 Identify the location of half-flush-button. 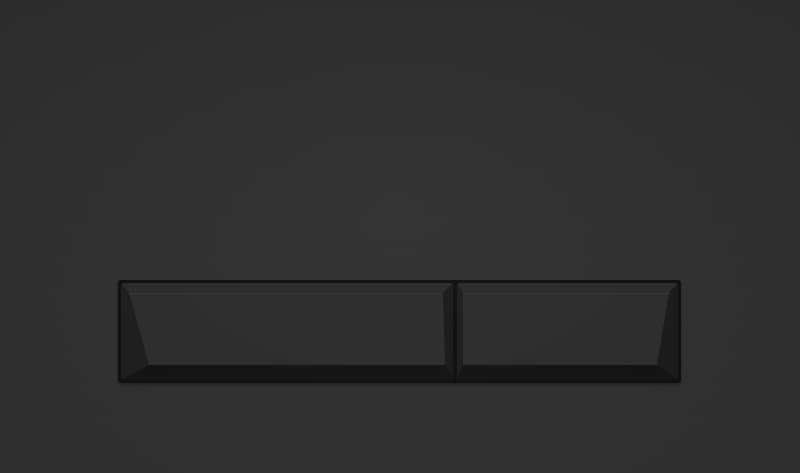
(567, 331).